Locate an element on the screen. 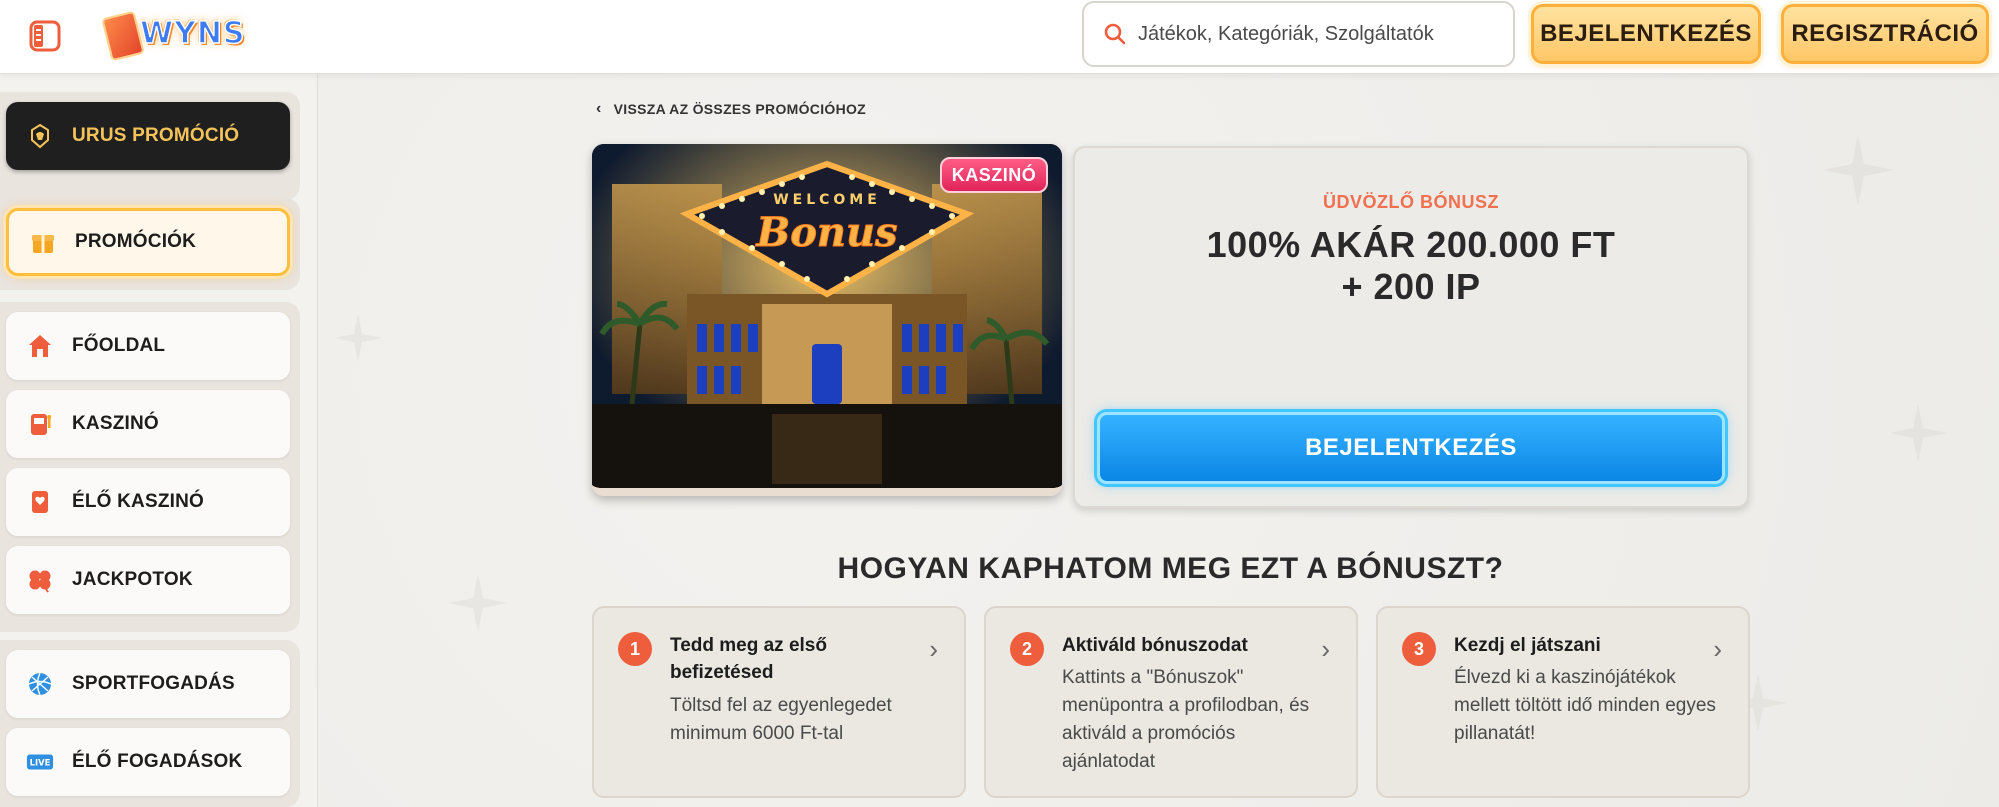  sidebar-item-sportsbetting: SPORTFOGADÁS is located at coordinates (148, 684).